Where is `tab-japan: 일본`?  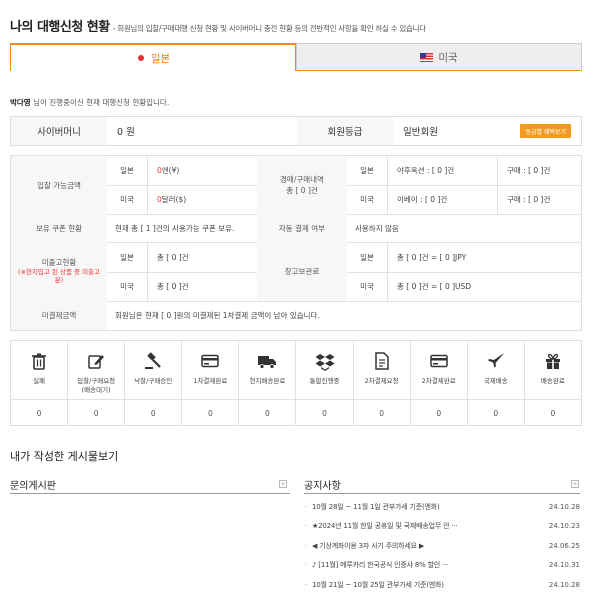
tab-japan: 일본 is located at coordinates (153, 57).